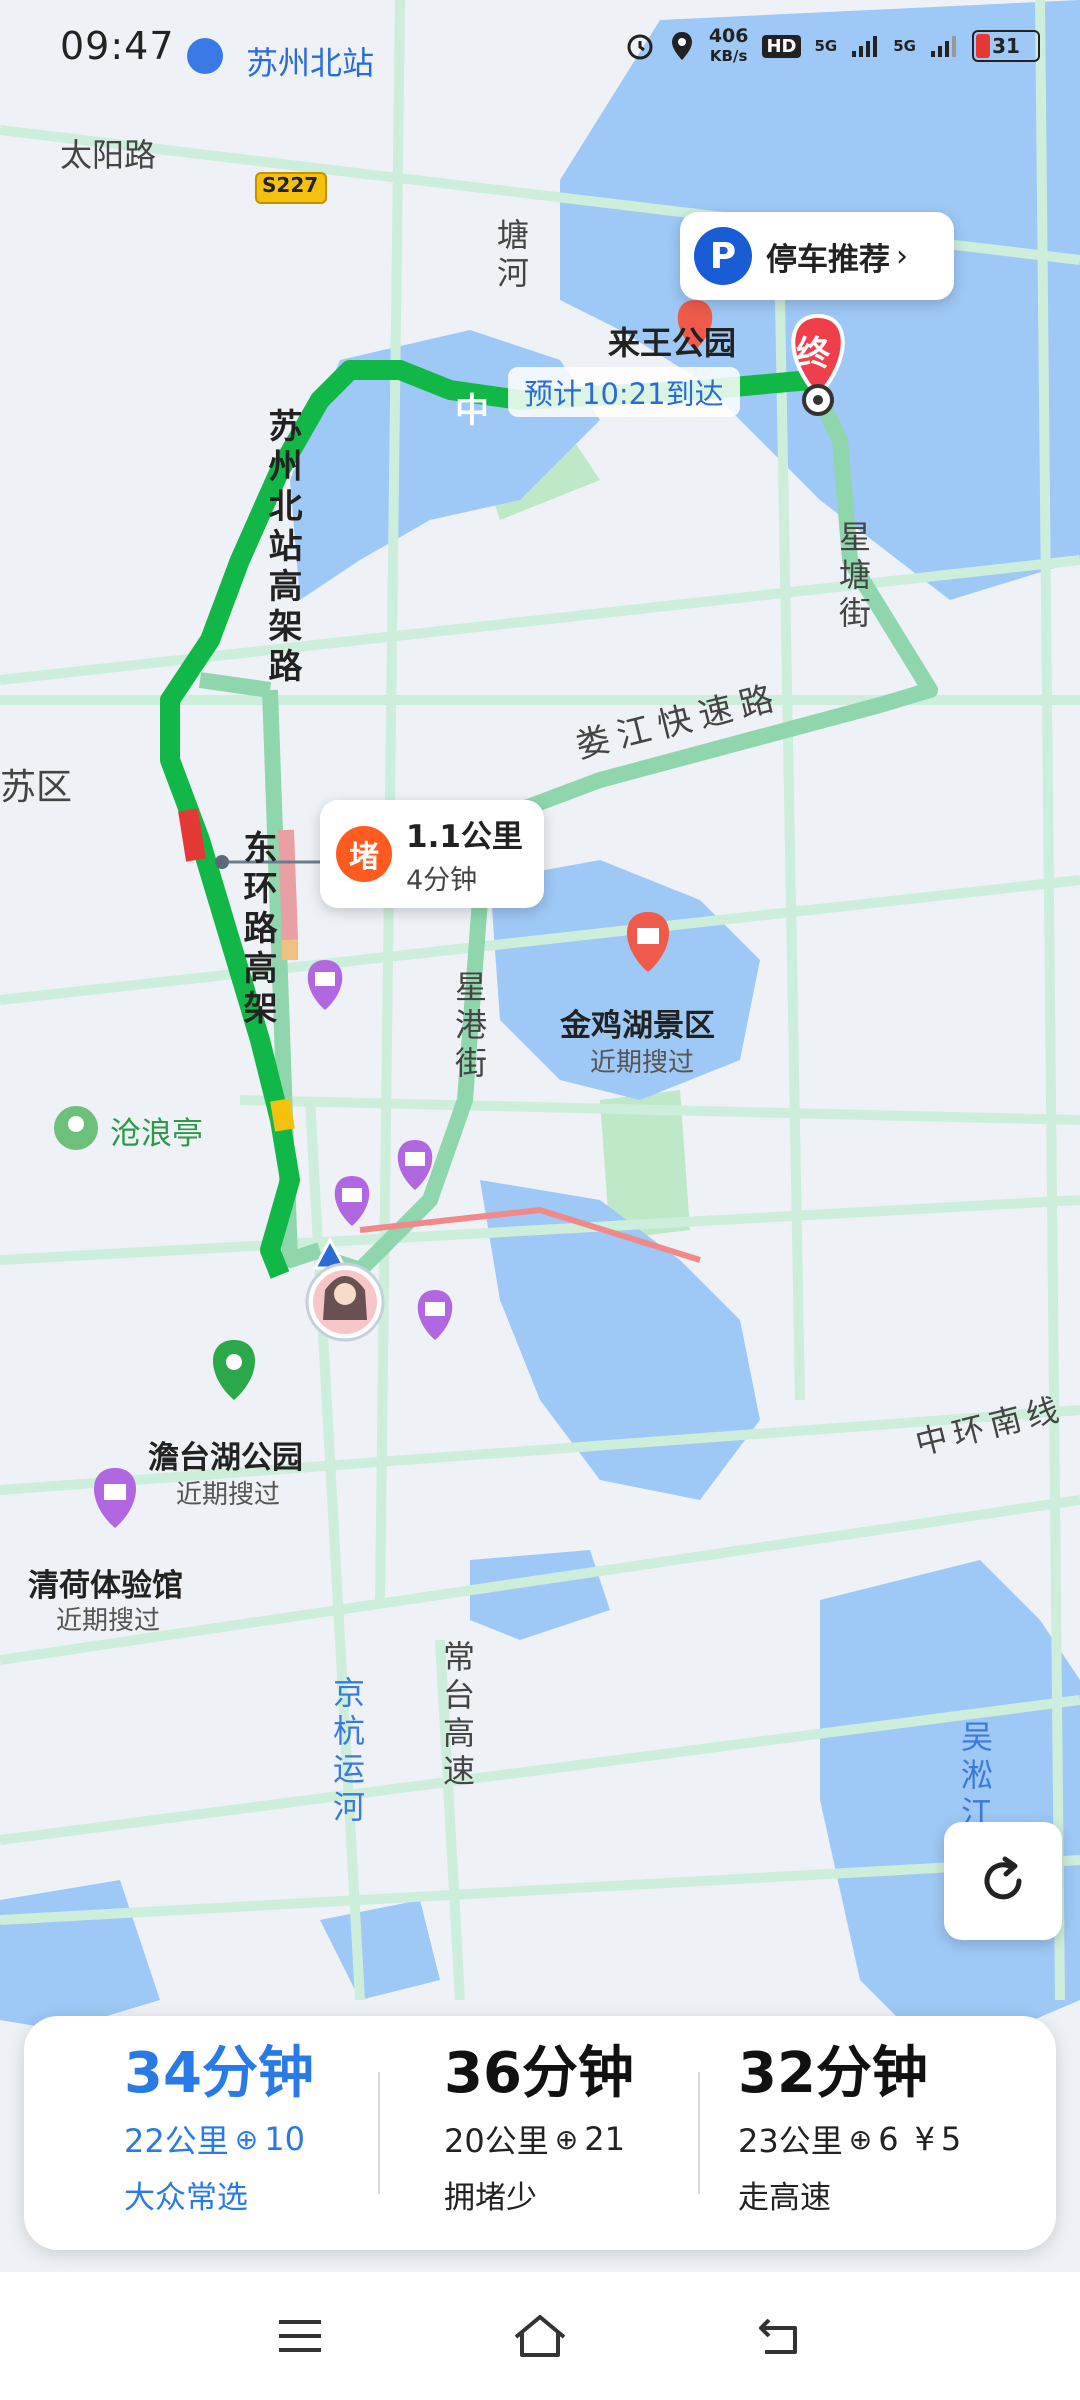 This screenshot has width=1080, height=2400. I want to click on net-speed-unit: KB/s, so click(728, 56).